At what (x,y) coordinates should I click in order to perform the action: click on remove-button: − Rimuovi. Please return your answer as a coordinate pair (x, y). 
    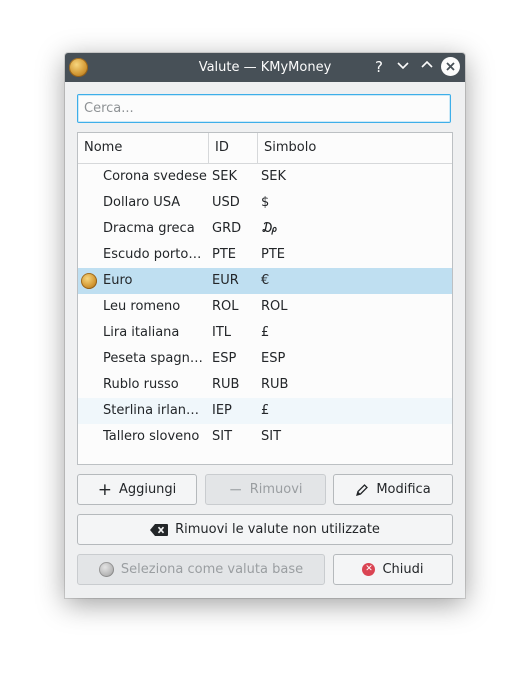
    Looking at the image, I should click on (265, 489).